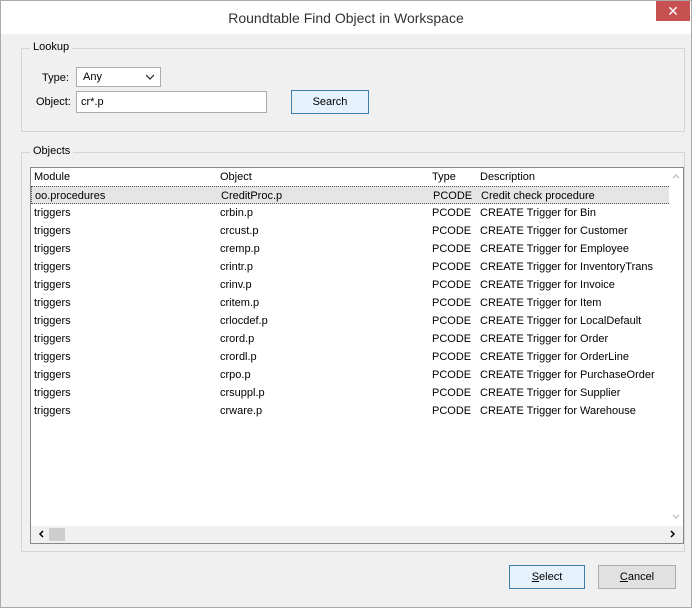 This screenshot has height=608, width=692. I want to click on close-icon: ✕, so click(673, 11).